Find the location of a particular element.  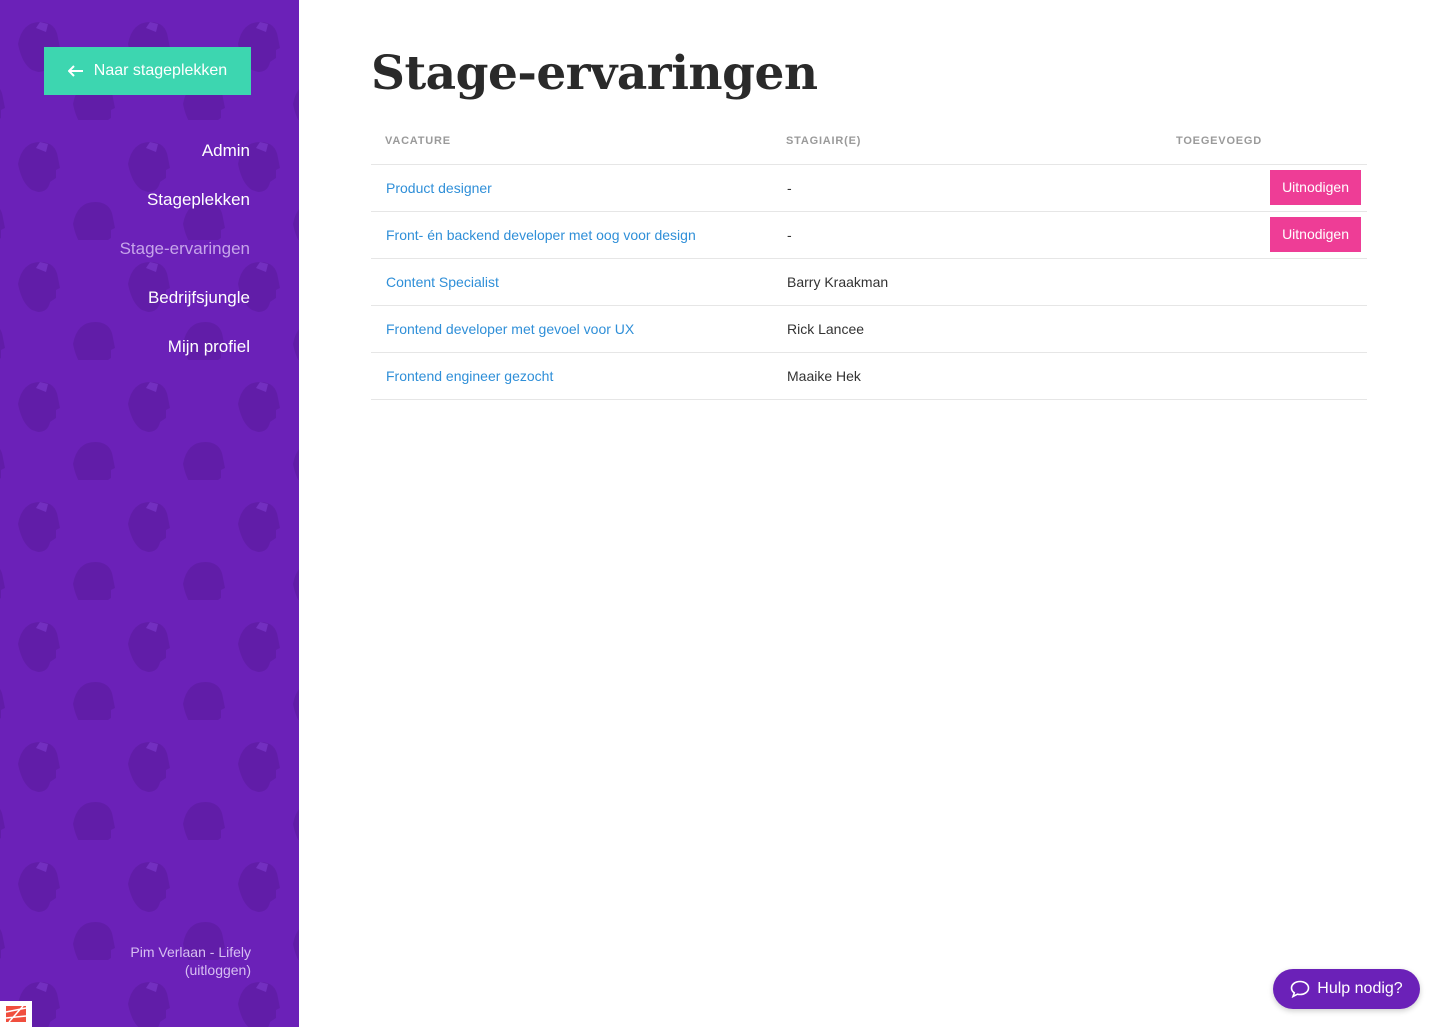

logout-link: (uitloggen) is located at coordinates (190, 970).